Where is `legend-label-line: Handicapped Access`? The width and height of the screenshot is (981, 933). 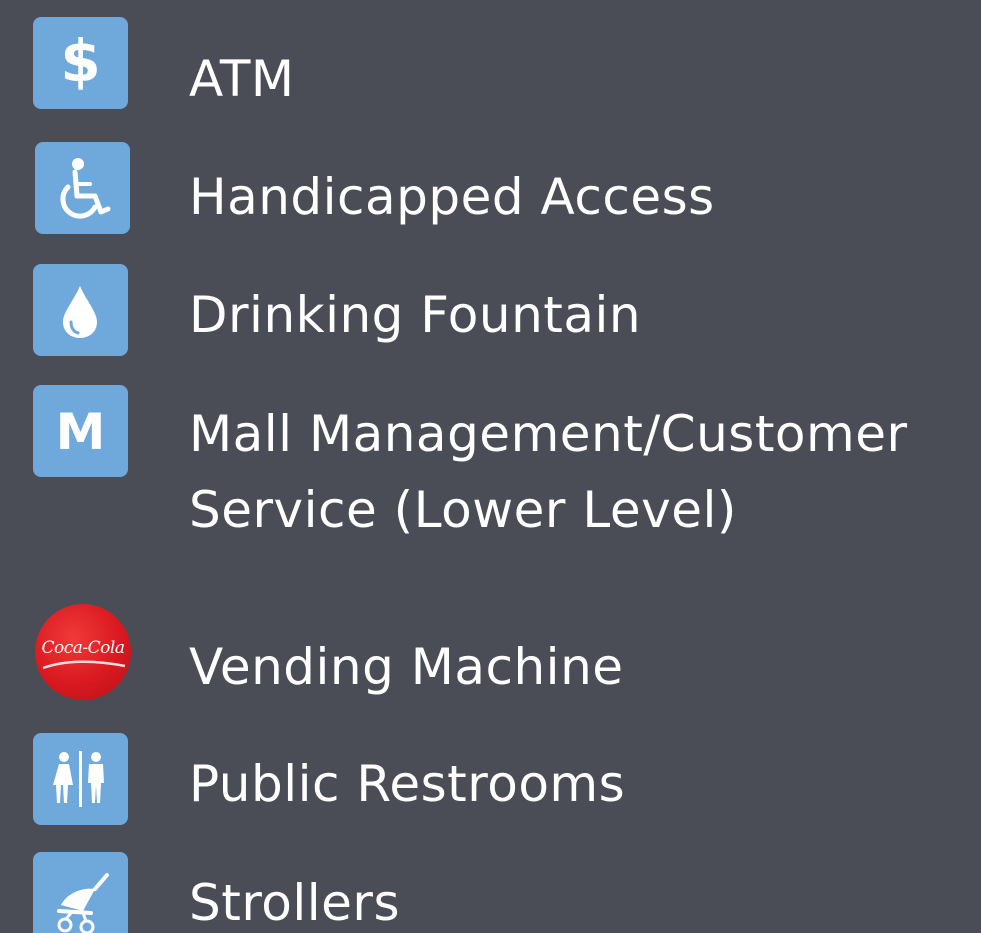 legend-label-line: Handicapped Access is located at coordinates (452, 197).